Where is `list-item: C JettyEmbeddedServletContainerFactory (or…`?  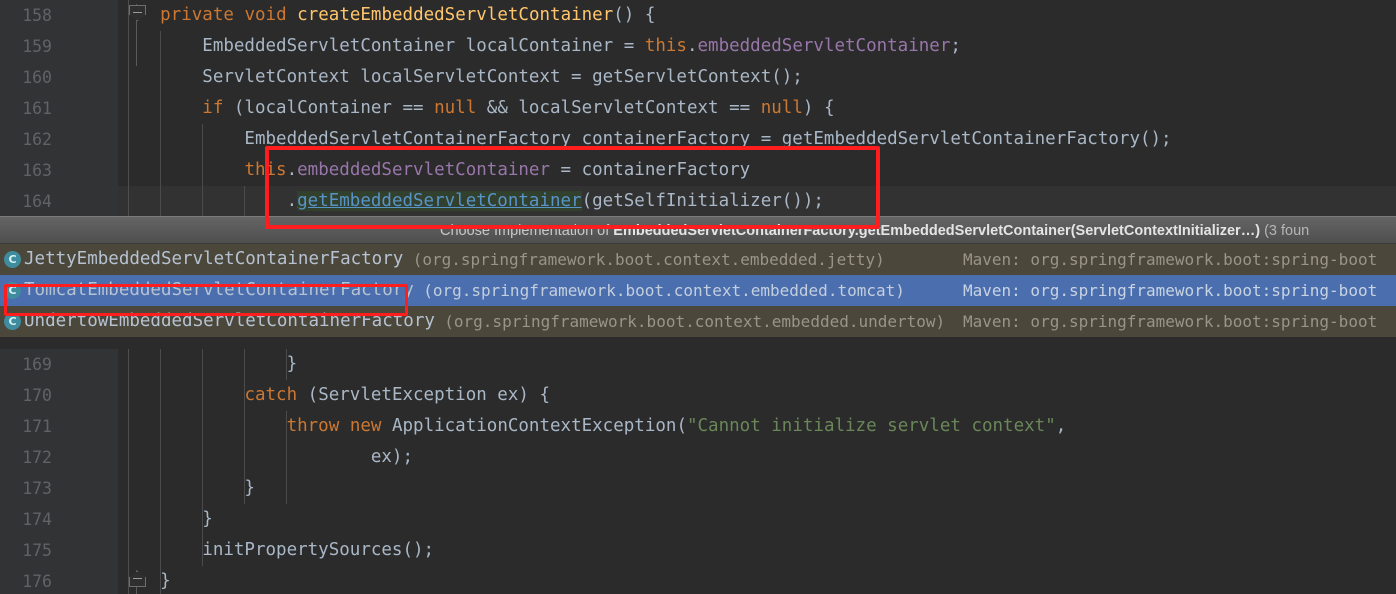
list-item: C JettyEmbeddedServletContainerFactory (or… is located at coordinates (698, 259).